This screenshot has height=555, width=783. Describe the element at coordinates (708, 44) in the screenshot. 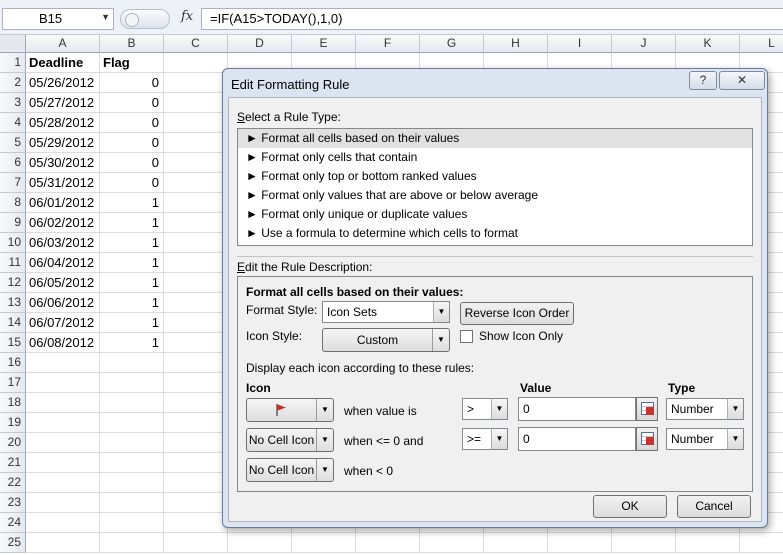

I see `column-header-k: K` at that location.